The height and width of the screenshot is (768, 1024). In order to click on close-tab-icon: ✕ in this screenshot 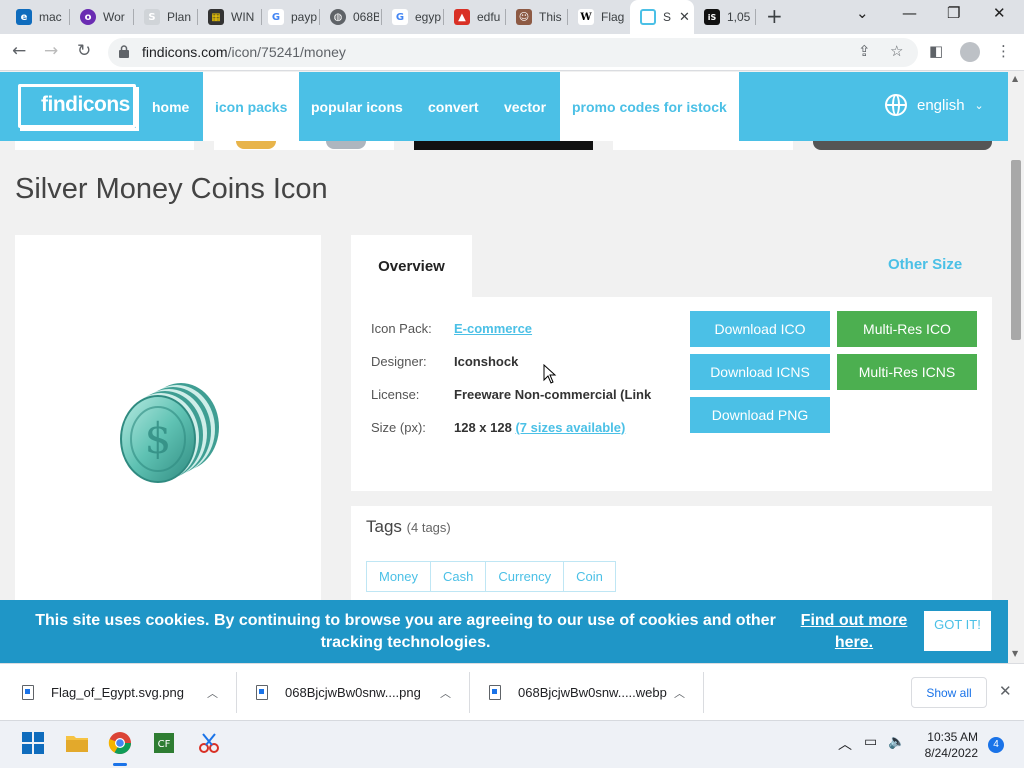, I will do `click(684, 17)`.